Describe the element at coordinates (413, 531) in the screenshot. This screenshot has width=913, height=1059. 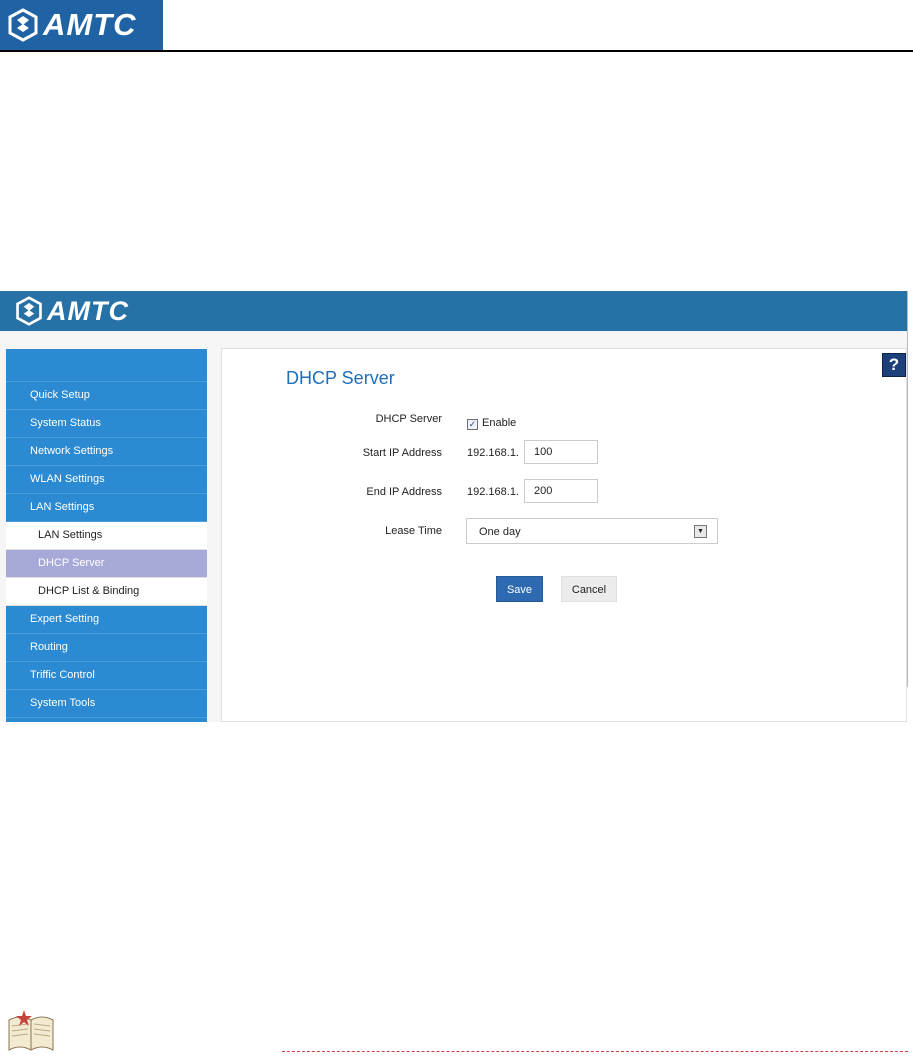
I see `lease-time-label: Lease Time` at that location.